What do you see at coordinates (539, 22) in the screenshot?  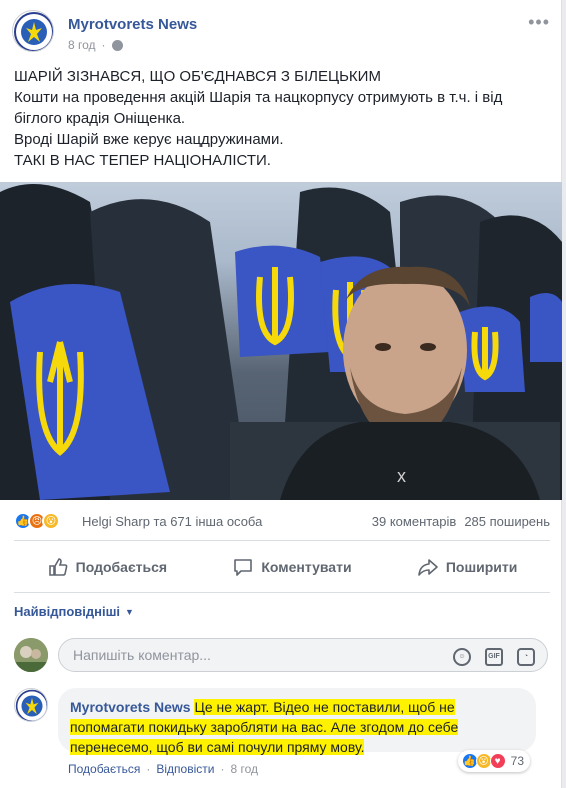 I see `more-horizontal-icon: •••` at bounding box center [539, 22].